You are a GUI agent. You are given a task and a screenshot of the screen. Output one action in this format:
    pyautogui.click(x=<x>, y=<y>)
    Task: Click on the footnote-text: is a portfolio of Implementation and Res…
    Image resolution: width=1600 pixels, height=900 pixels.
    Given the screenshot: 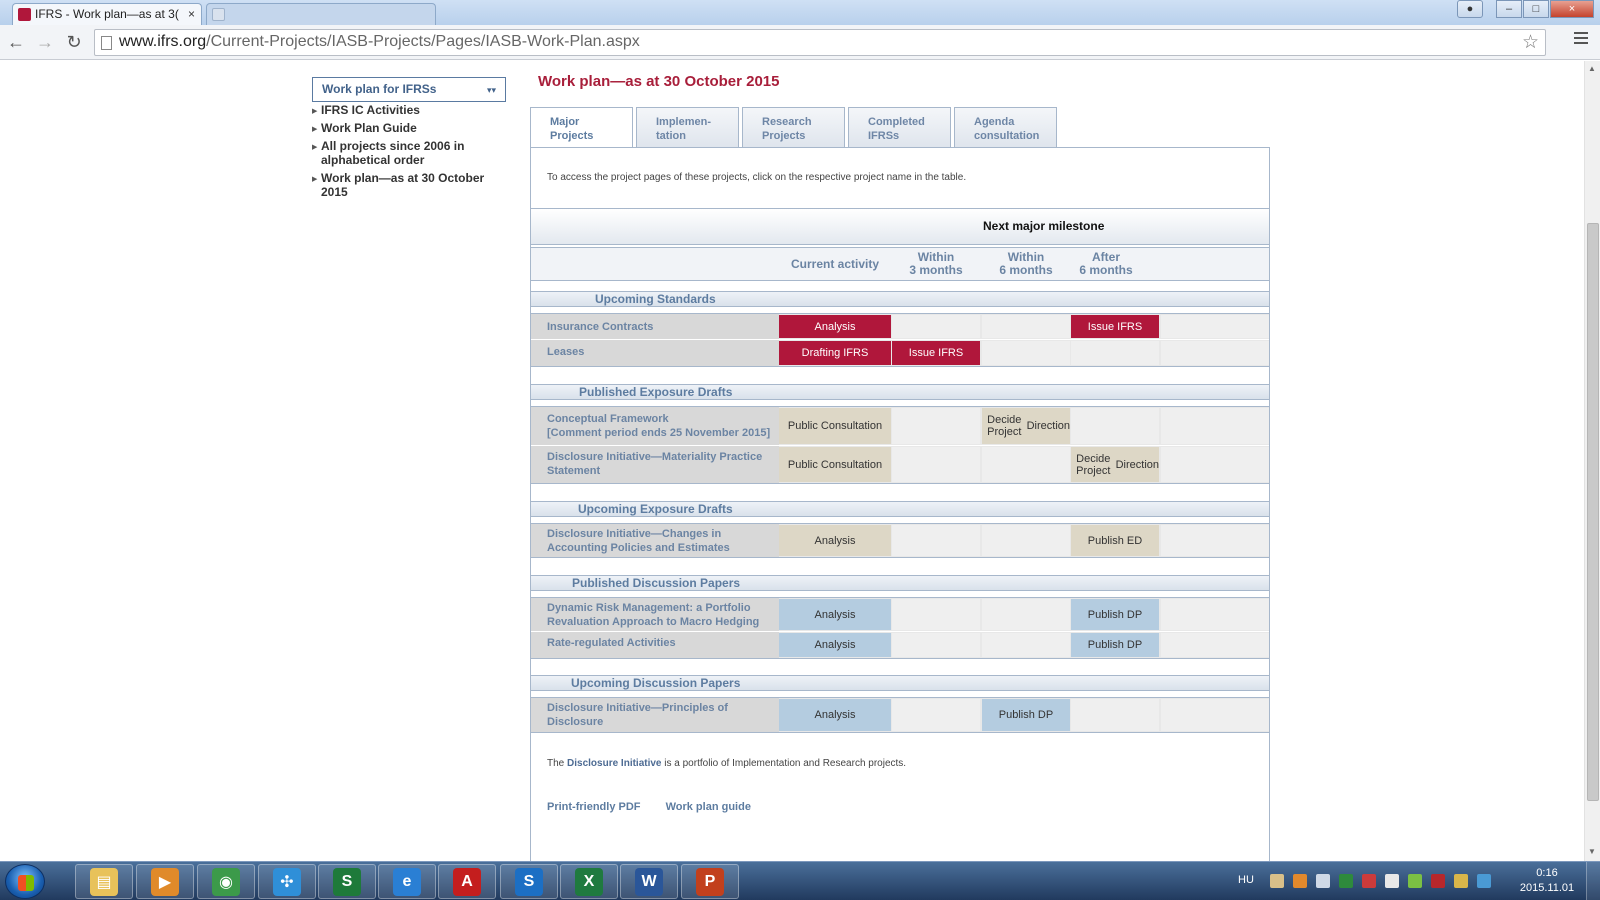 What is the action you would take?
    pyautogui.click(x=784, y=763)
    